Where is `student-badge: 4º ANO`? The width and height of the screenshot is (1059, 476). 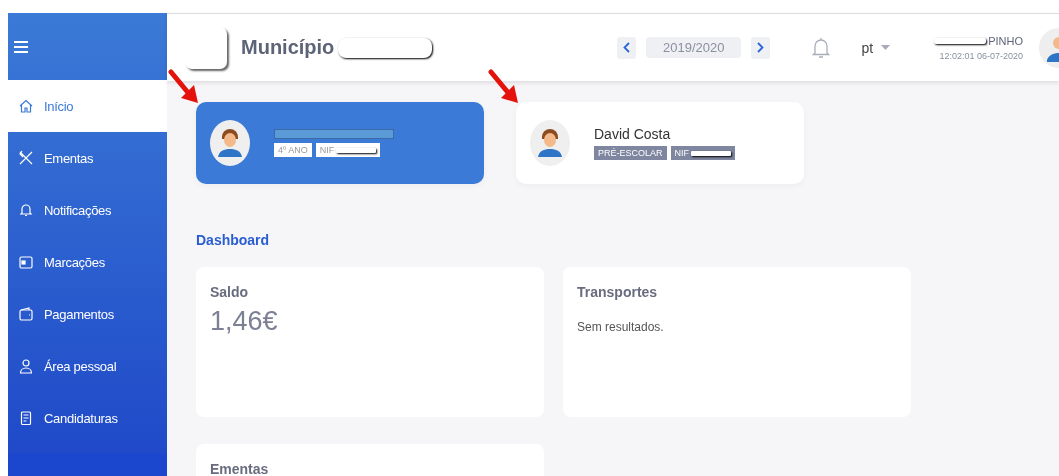
student-badge: 4º ANO is located at coordinates (293, 150).